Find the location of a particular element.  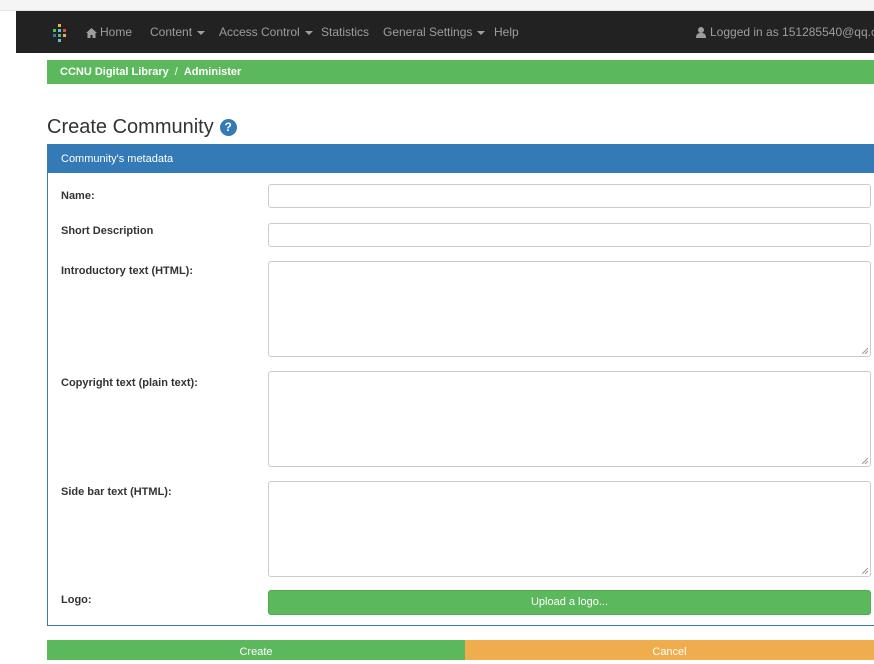

panel-heading: Community's metadata is located at coordinates (461, 159).